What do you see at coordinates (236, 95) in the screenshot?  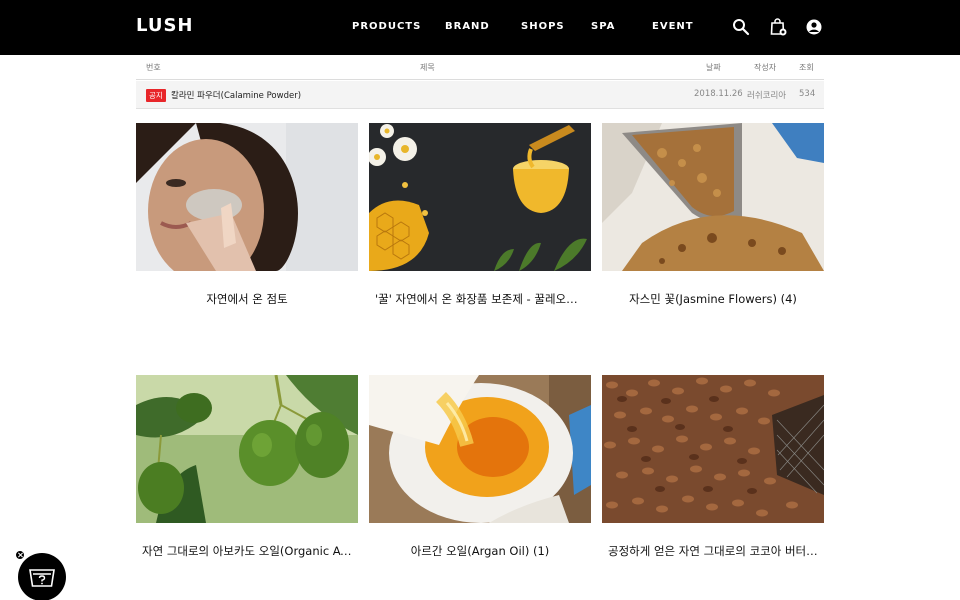 I see `notice-title: 칼라민 파우더(Calamine Powder)` at bounding box center [236, 95].